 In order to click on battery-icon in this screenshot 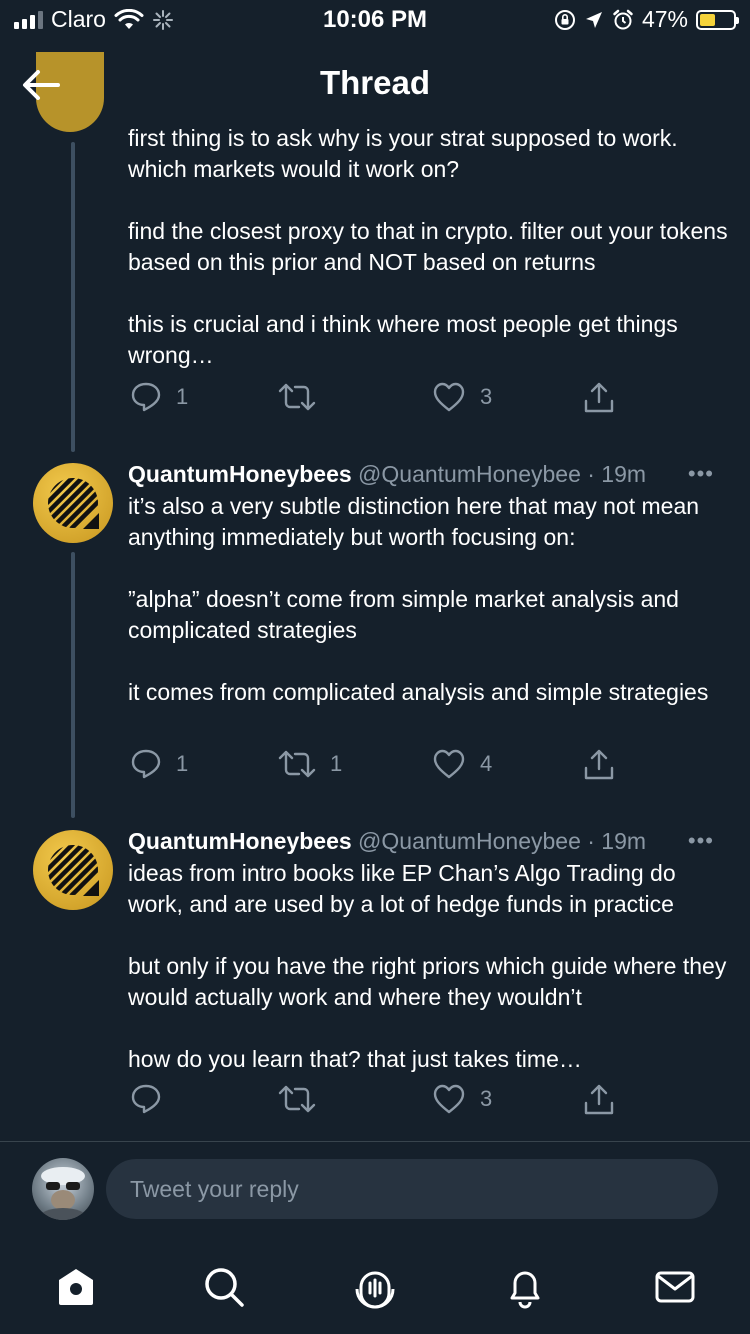, I will do `click(717, 19)`.